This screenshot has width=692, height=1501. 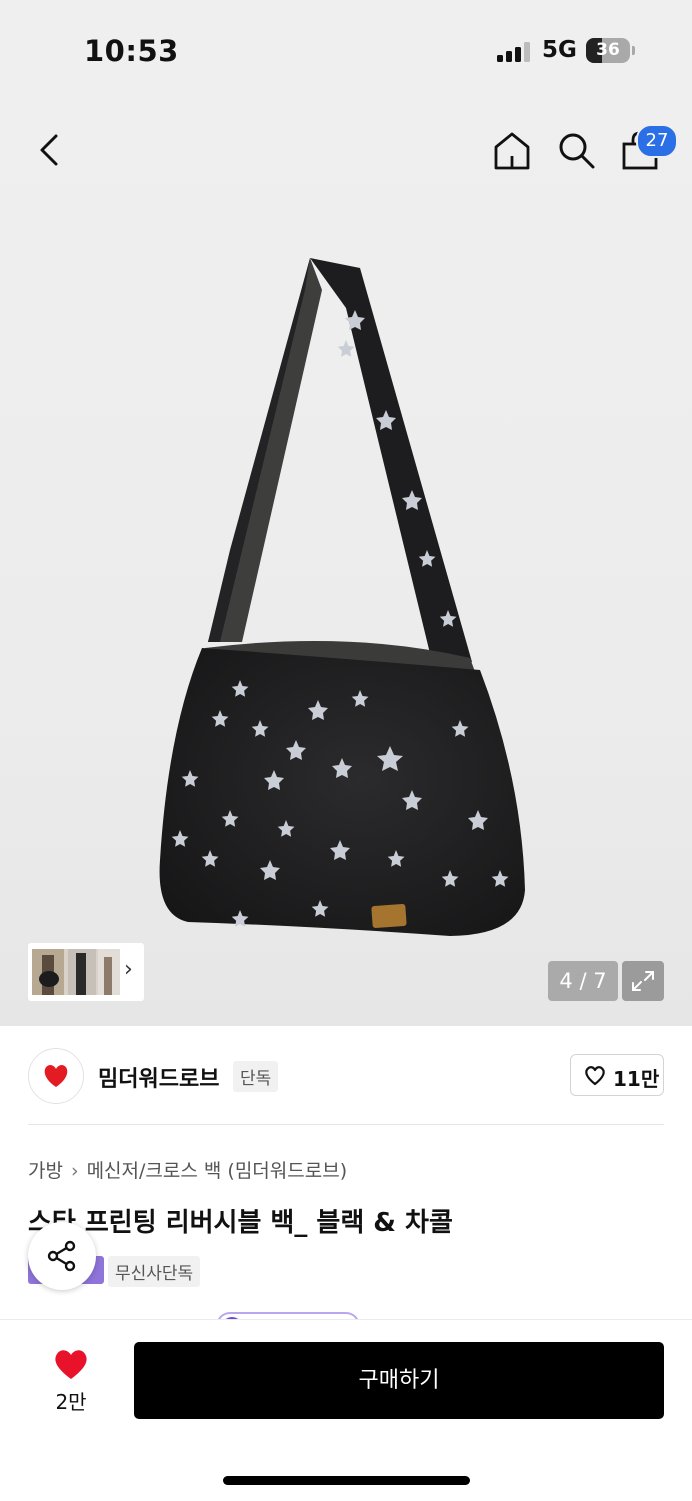 I want to click on brand-like-button: 11만, so click(x=617, y=1075).